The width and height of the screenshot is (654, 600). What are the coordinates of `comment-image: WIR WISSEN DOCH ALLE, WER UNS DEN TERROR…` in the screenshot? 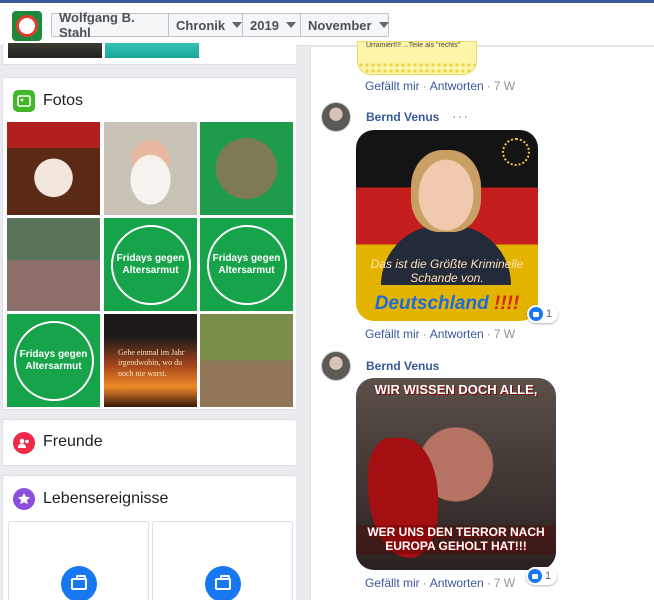 It's located at (456, 474).